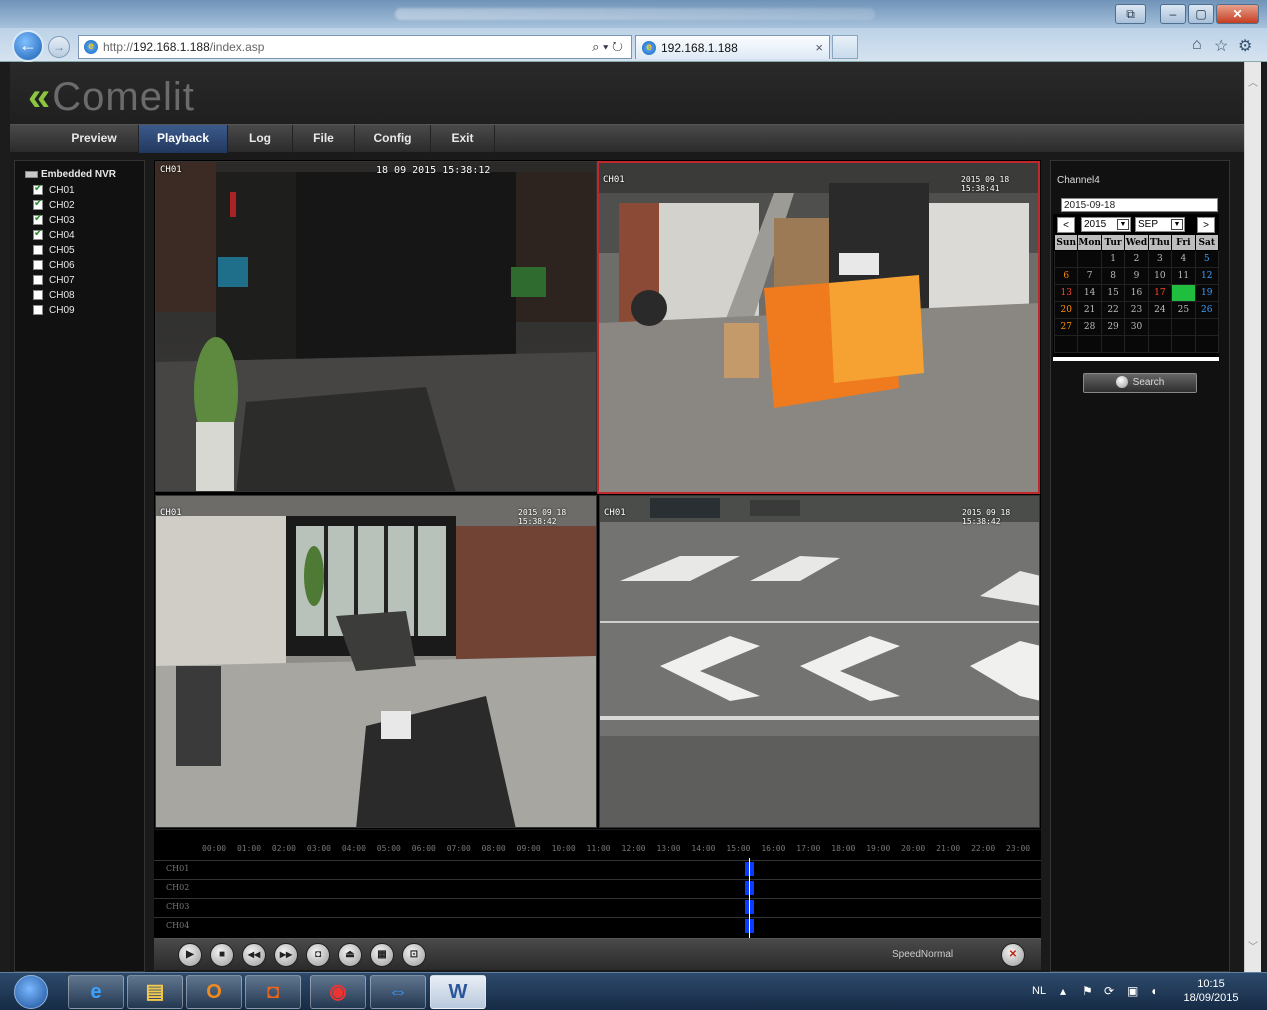 Image resolution: width=1267 pixels, height=1010 pixels. What do you see at coordinates (1201, 14) in the screenshot?
I see `maximize-button: ▢` at bounding box center [1201, 14].